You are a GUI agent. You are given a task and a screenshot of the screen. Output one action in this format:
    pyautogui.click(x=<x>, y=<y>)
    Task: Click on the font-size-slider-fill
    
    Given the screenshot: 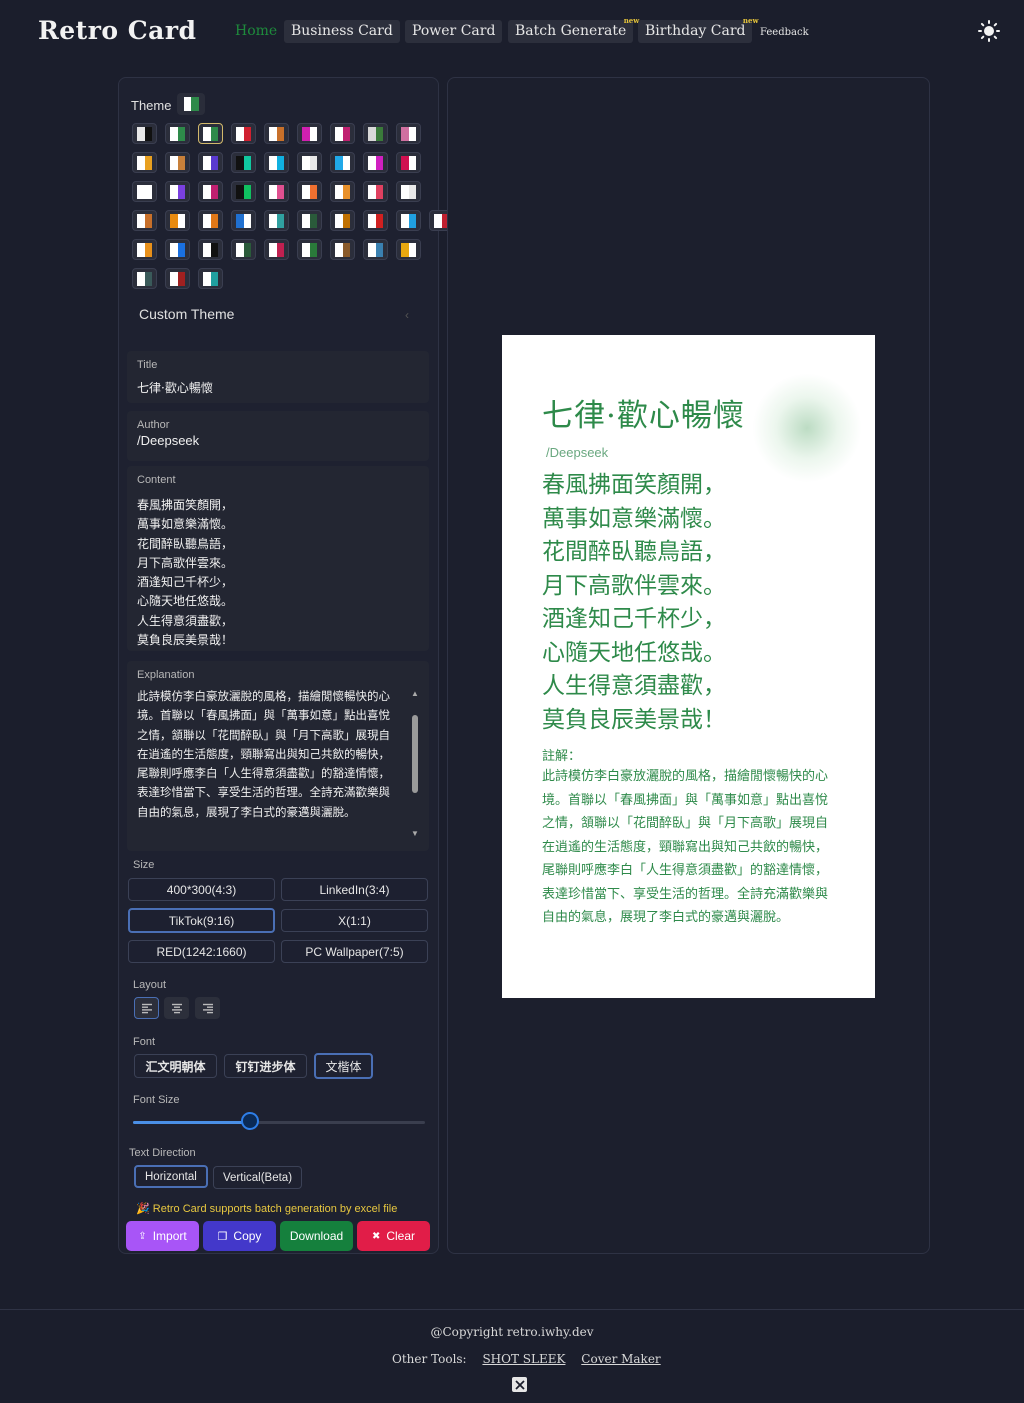 What is the action you would take?
    pyautogui.click(x=191, y=1122)
    